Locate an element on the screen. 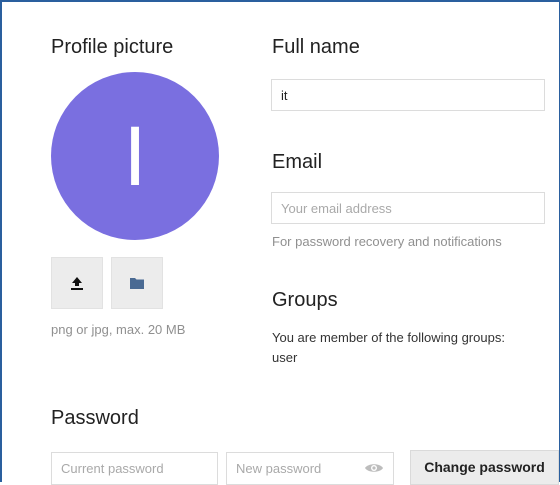  full-name-heading: Full name is located at coordinates (316, 47).